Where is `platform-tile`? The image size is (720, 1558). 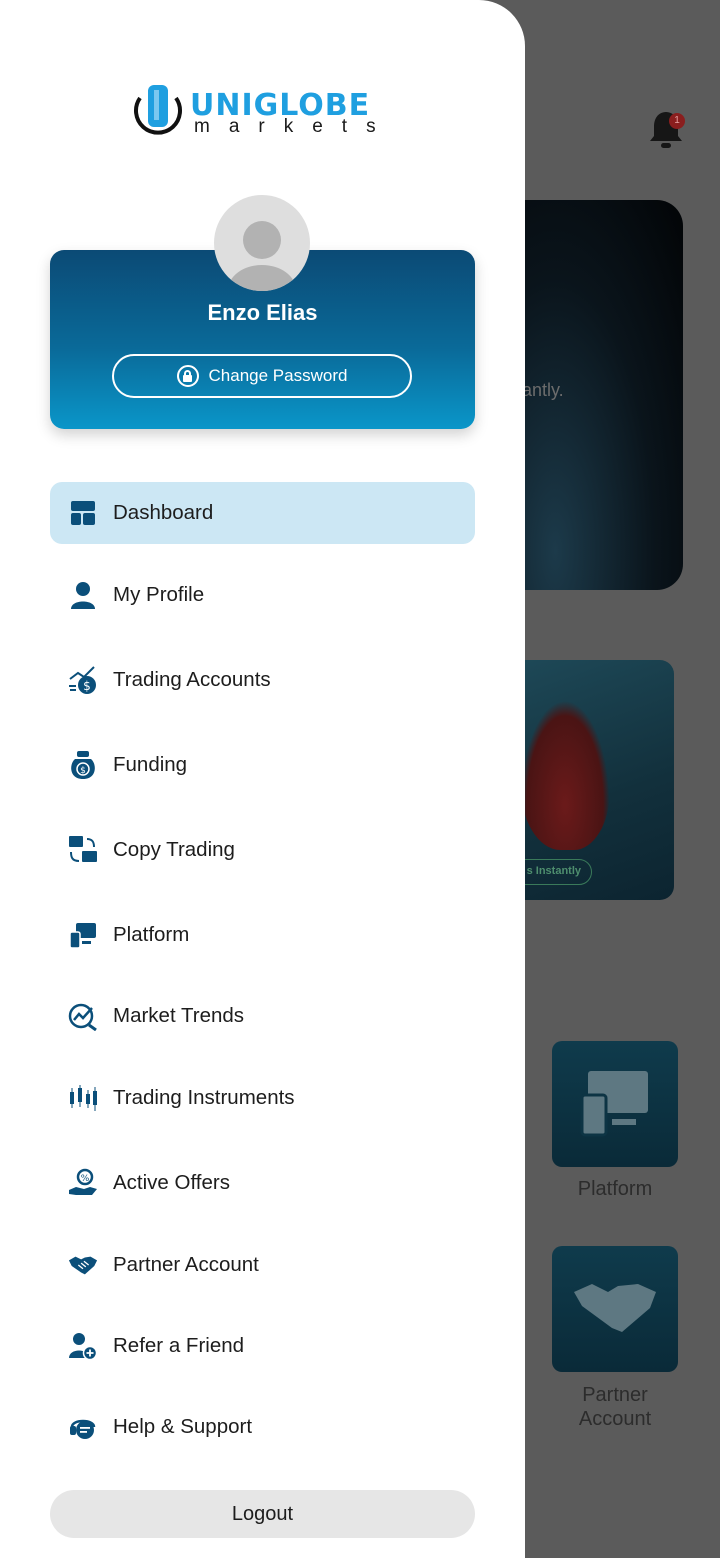 platform-tile is located at coordinates (615, 1104).